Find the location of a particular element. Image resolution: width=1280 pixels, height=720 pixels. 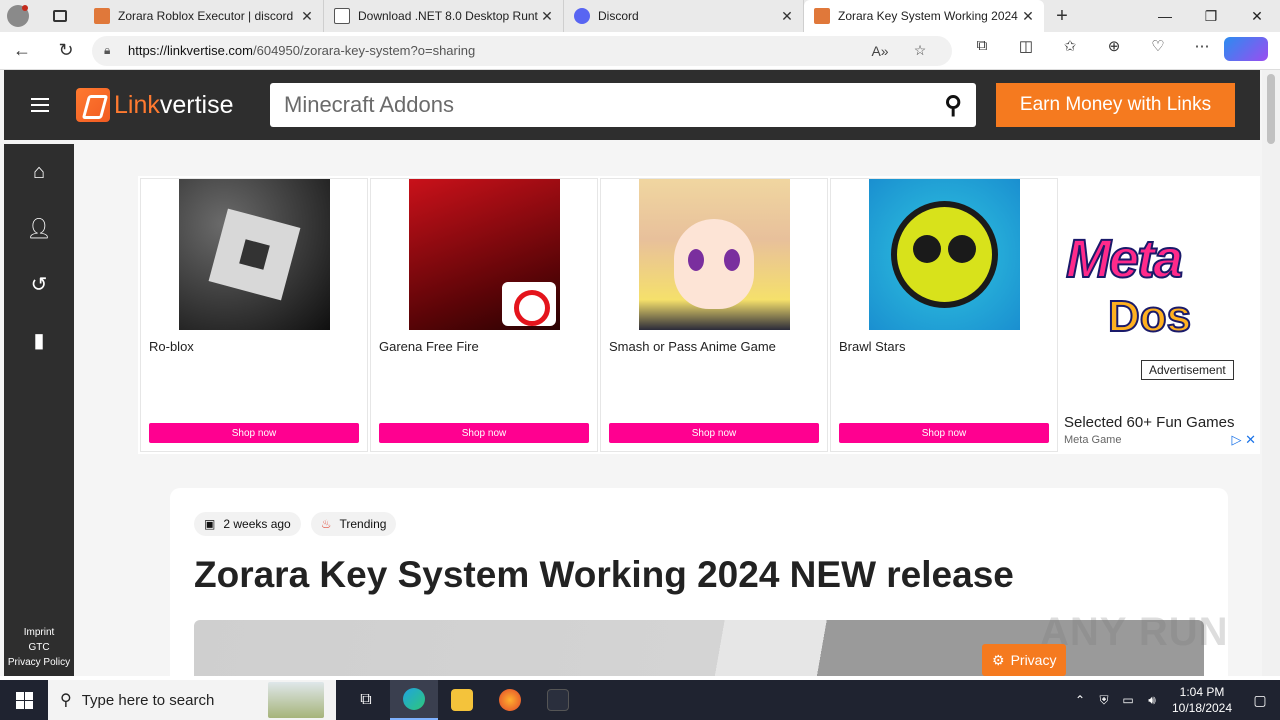

ad-headline: Selected 60+ Fun Games is located at coordinates (1149, 422).